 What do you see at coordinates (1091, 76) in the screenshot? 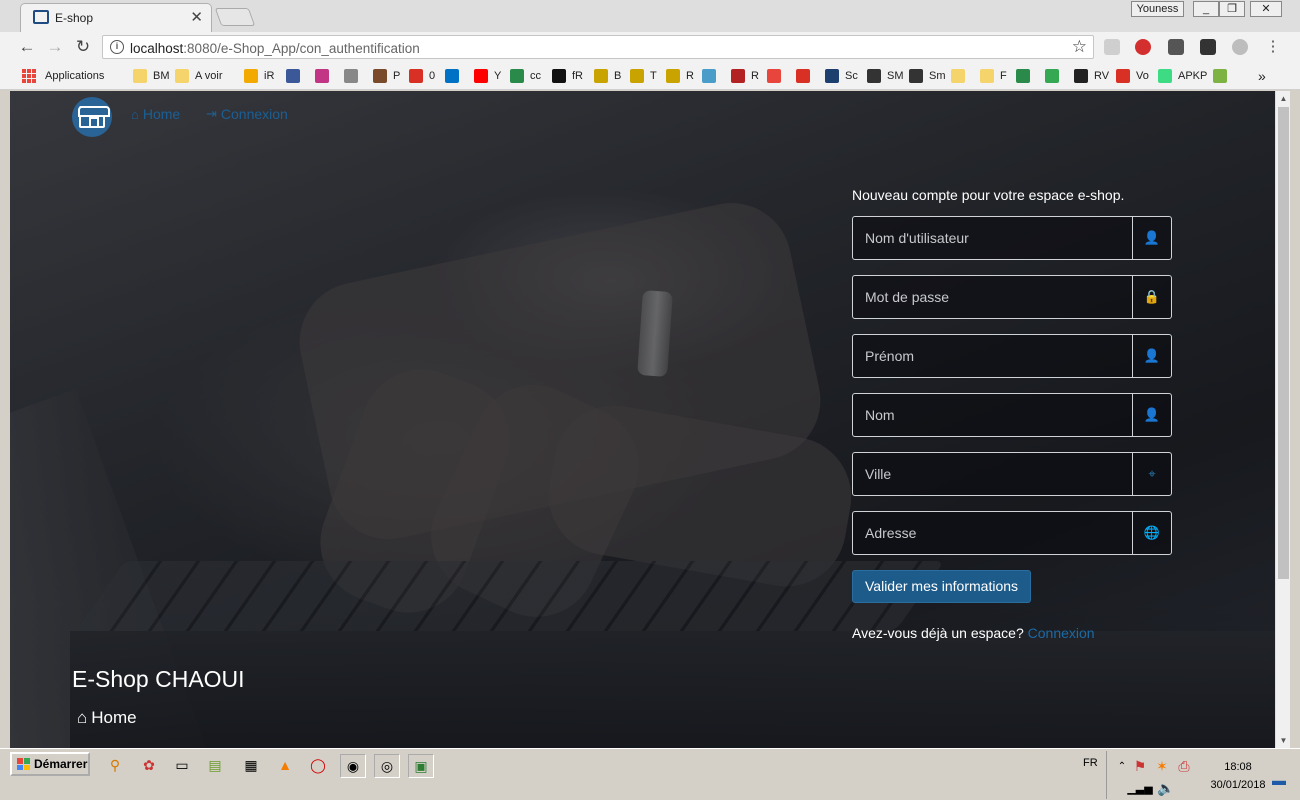
I see `bookmark-item: RV` at bounding box center [1091, 76].